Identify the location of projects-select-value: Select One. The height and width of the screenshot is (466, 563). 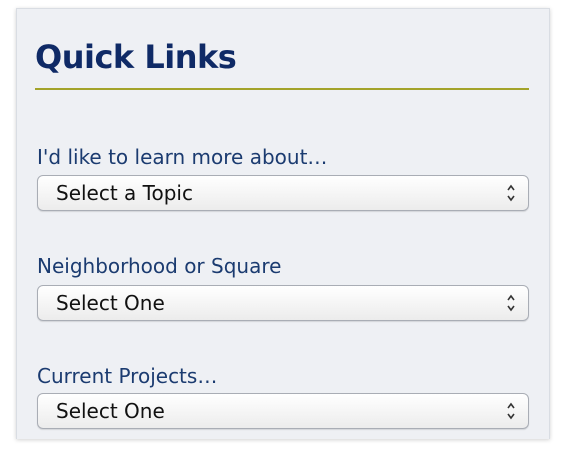
(110, 411).